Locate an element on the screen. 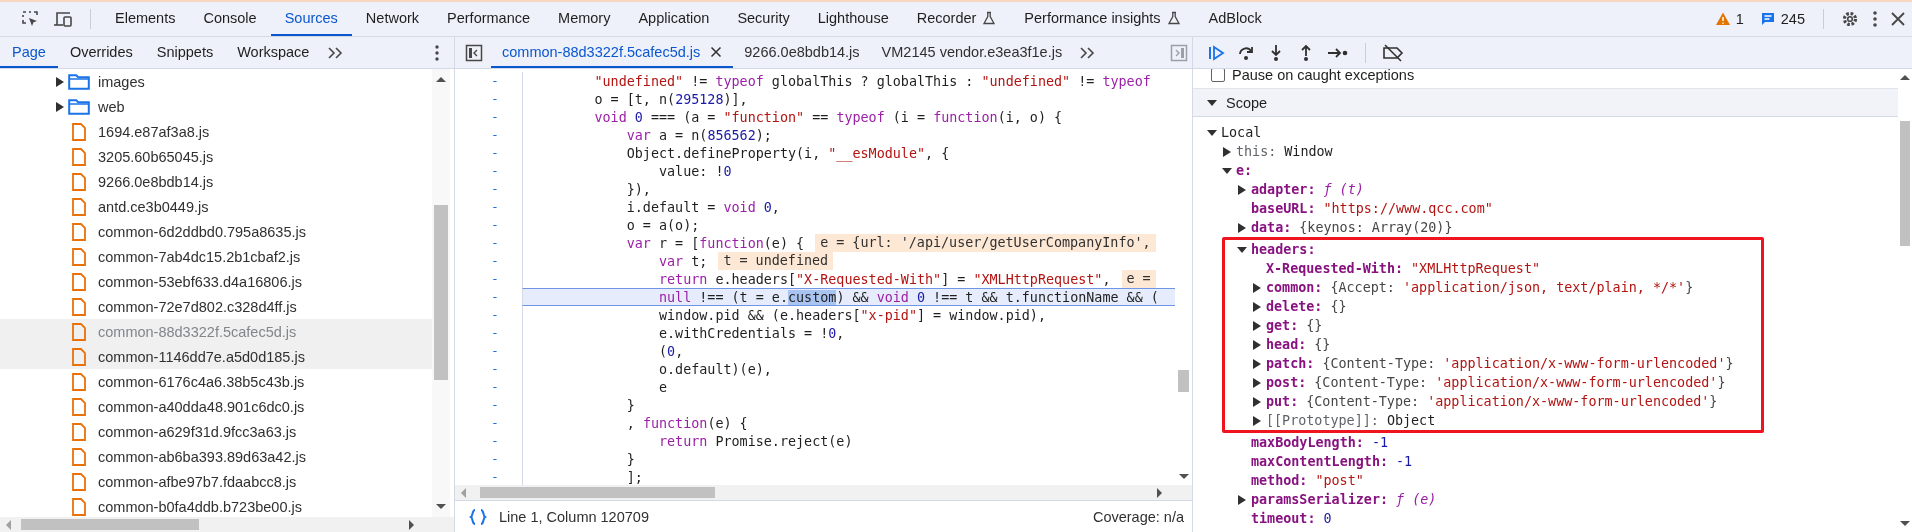 The image size is (1912, 532). file-tree-item: images is located at coordinates (216, 81).